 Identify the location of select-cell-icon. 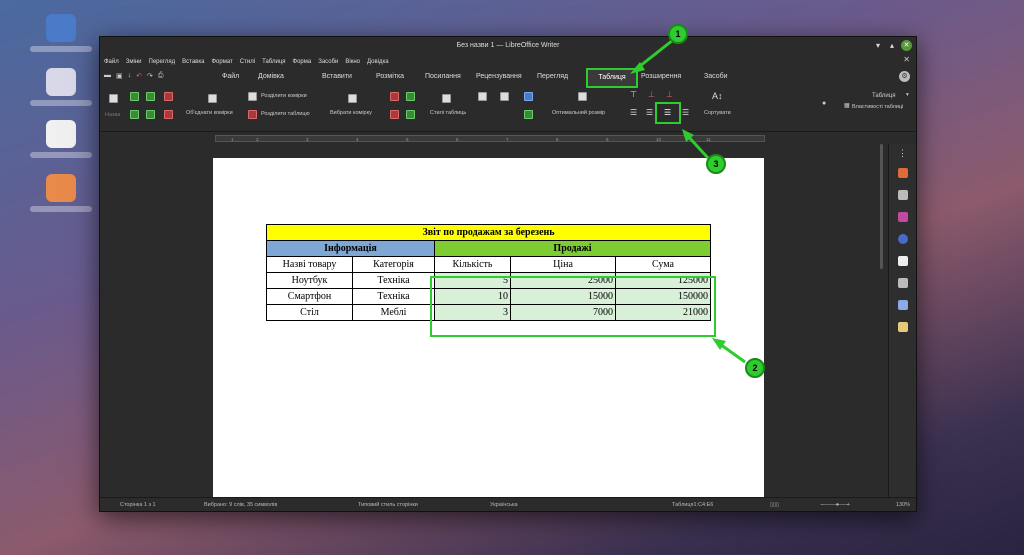
(352, 98).